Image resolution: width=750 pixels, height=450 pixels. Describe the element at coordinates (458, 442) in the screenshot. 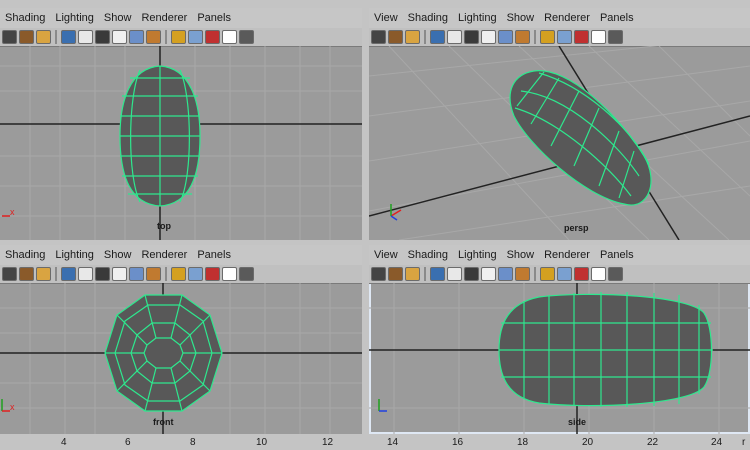

I see `timeline-tick-label: 16` at that location.